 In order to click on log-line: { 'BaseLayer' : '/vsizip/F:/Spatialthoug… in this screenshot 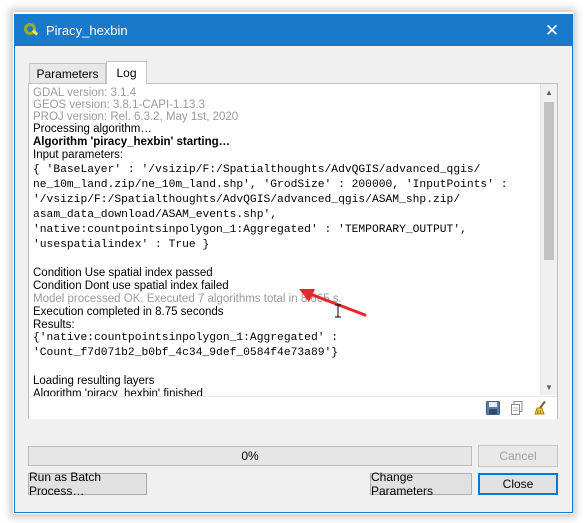, I will do `click(257, 170)`.